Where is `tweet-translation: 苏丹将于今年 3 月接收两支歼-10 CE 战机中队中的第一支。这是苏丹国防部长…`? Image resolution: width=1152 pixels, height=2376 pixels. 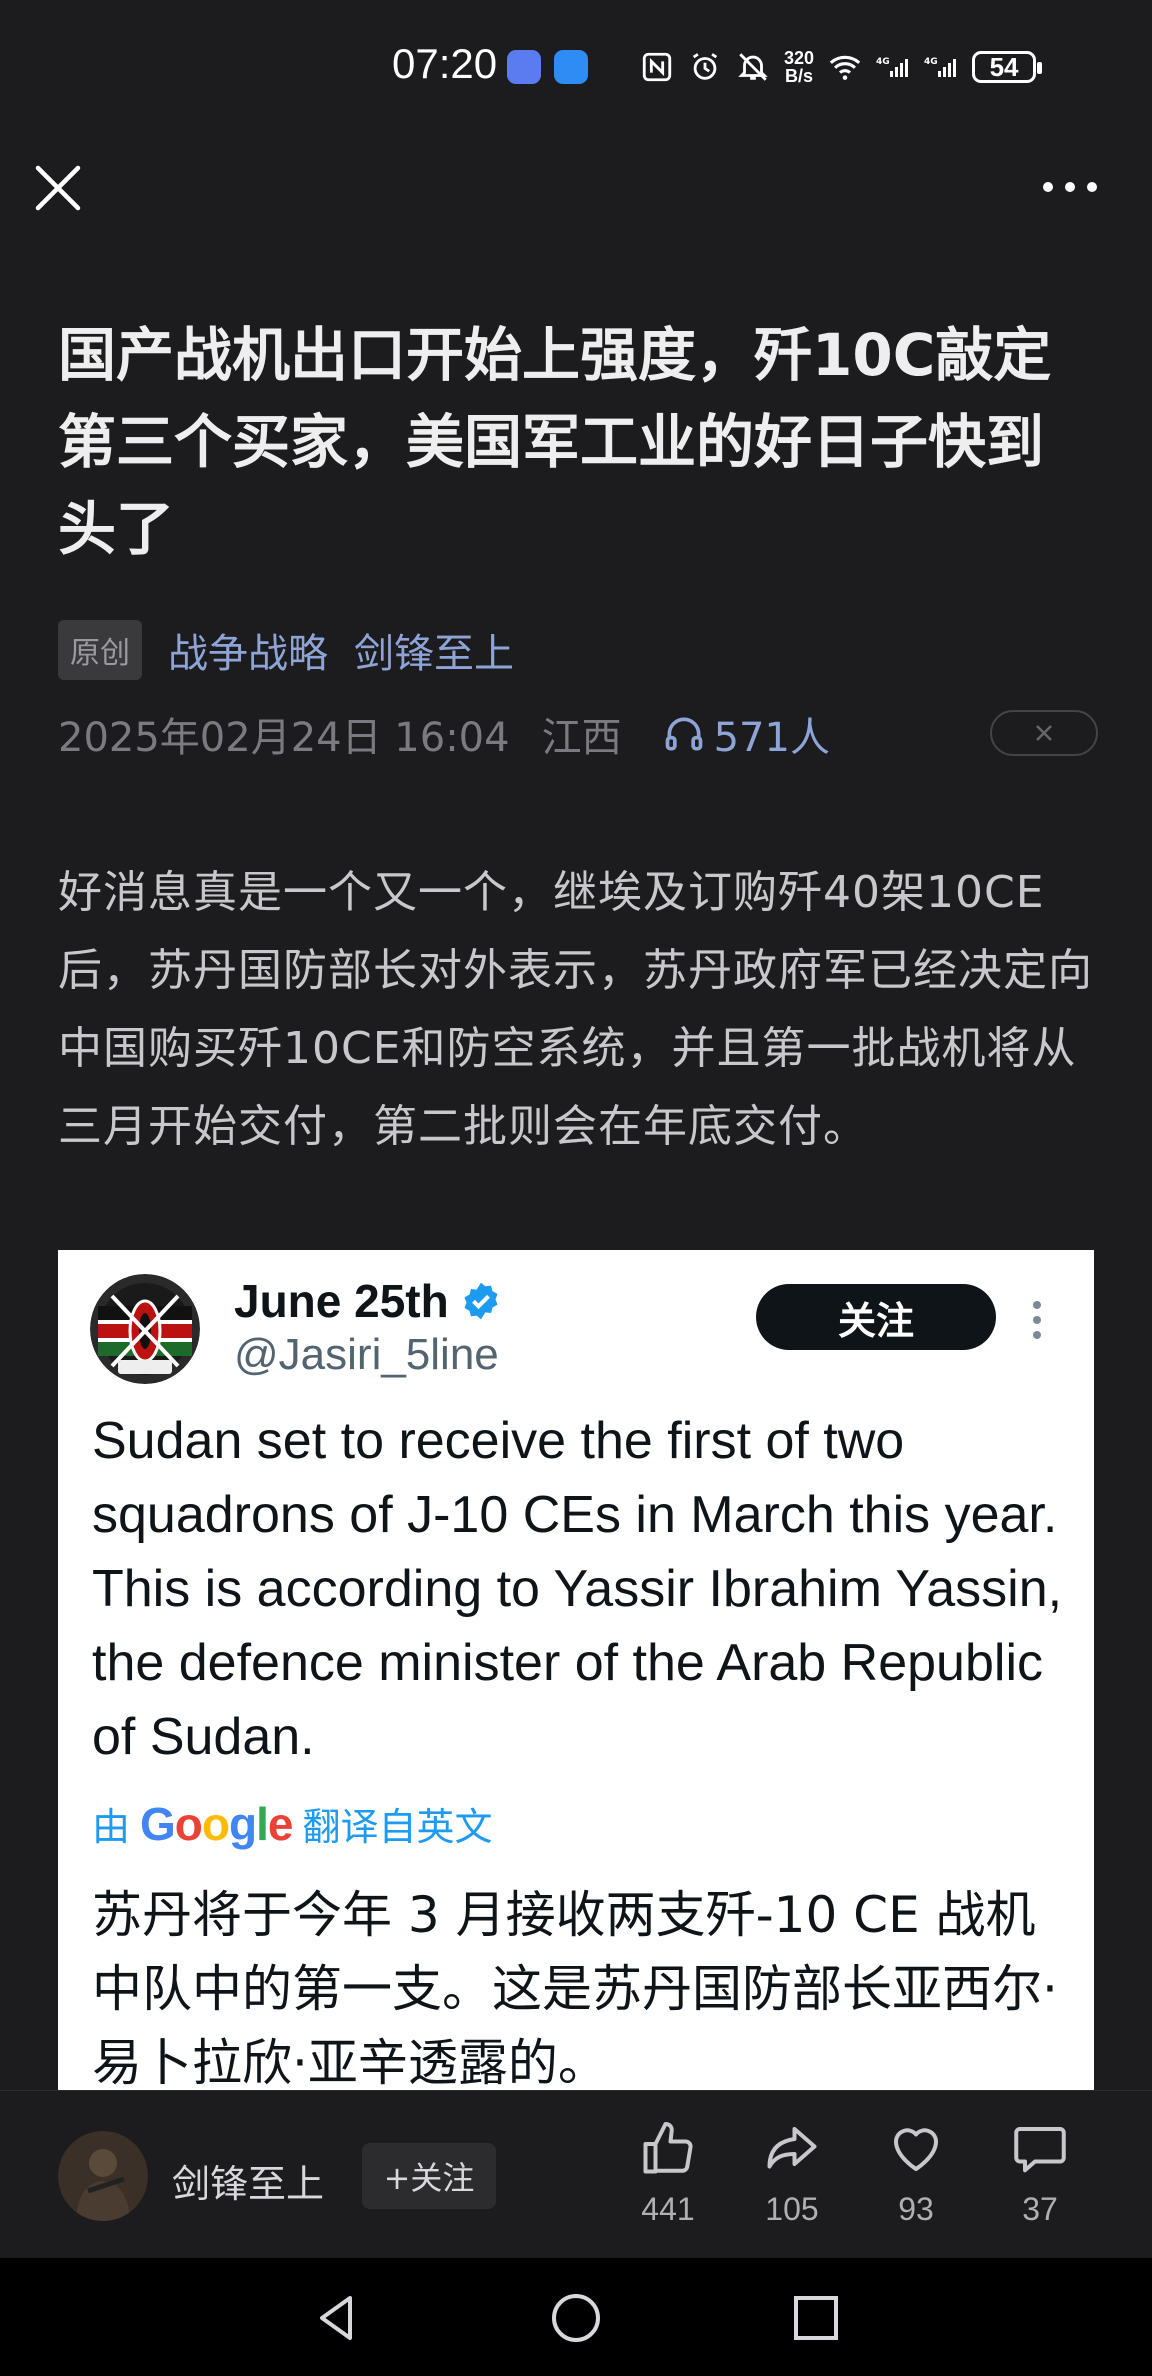 tweet-translation: 苏丹将于今年 3 月接收两支歼-10 CE 战机中队中的第一支。这是苏丹国防部长… is located at coordinates (575, 1988).